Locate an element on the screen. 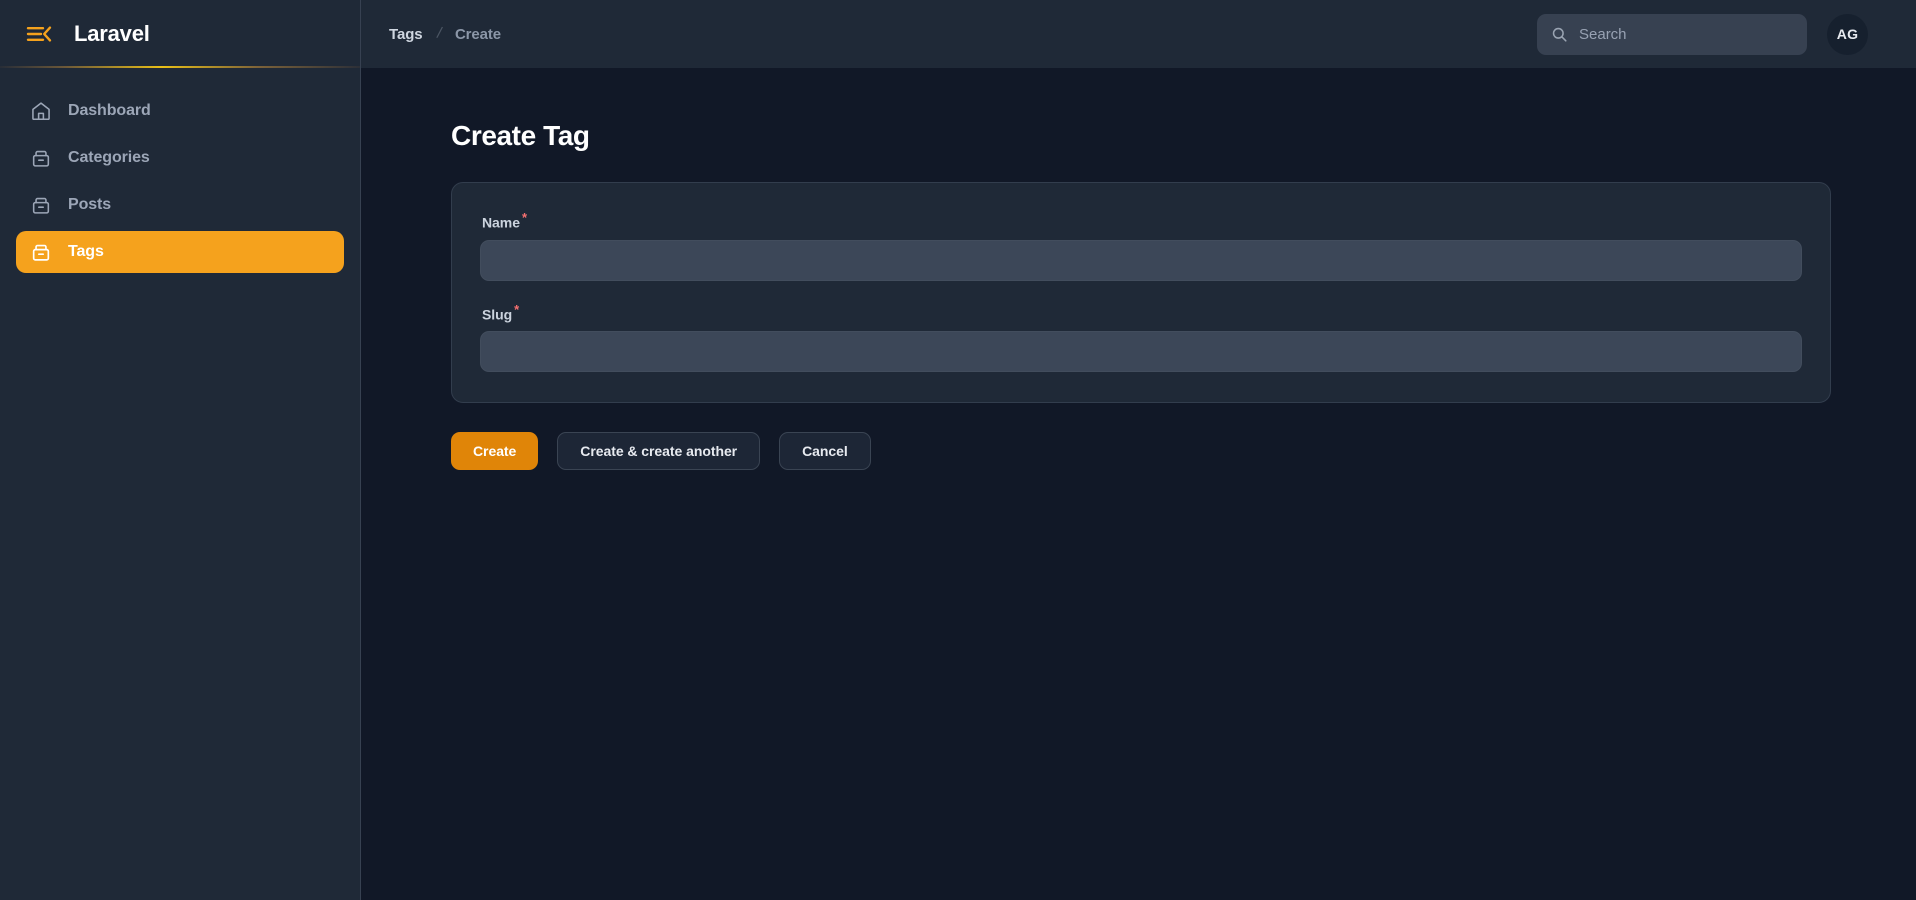  page-title: Create Tag is located at coordinates (520, 135).